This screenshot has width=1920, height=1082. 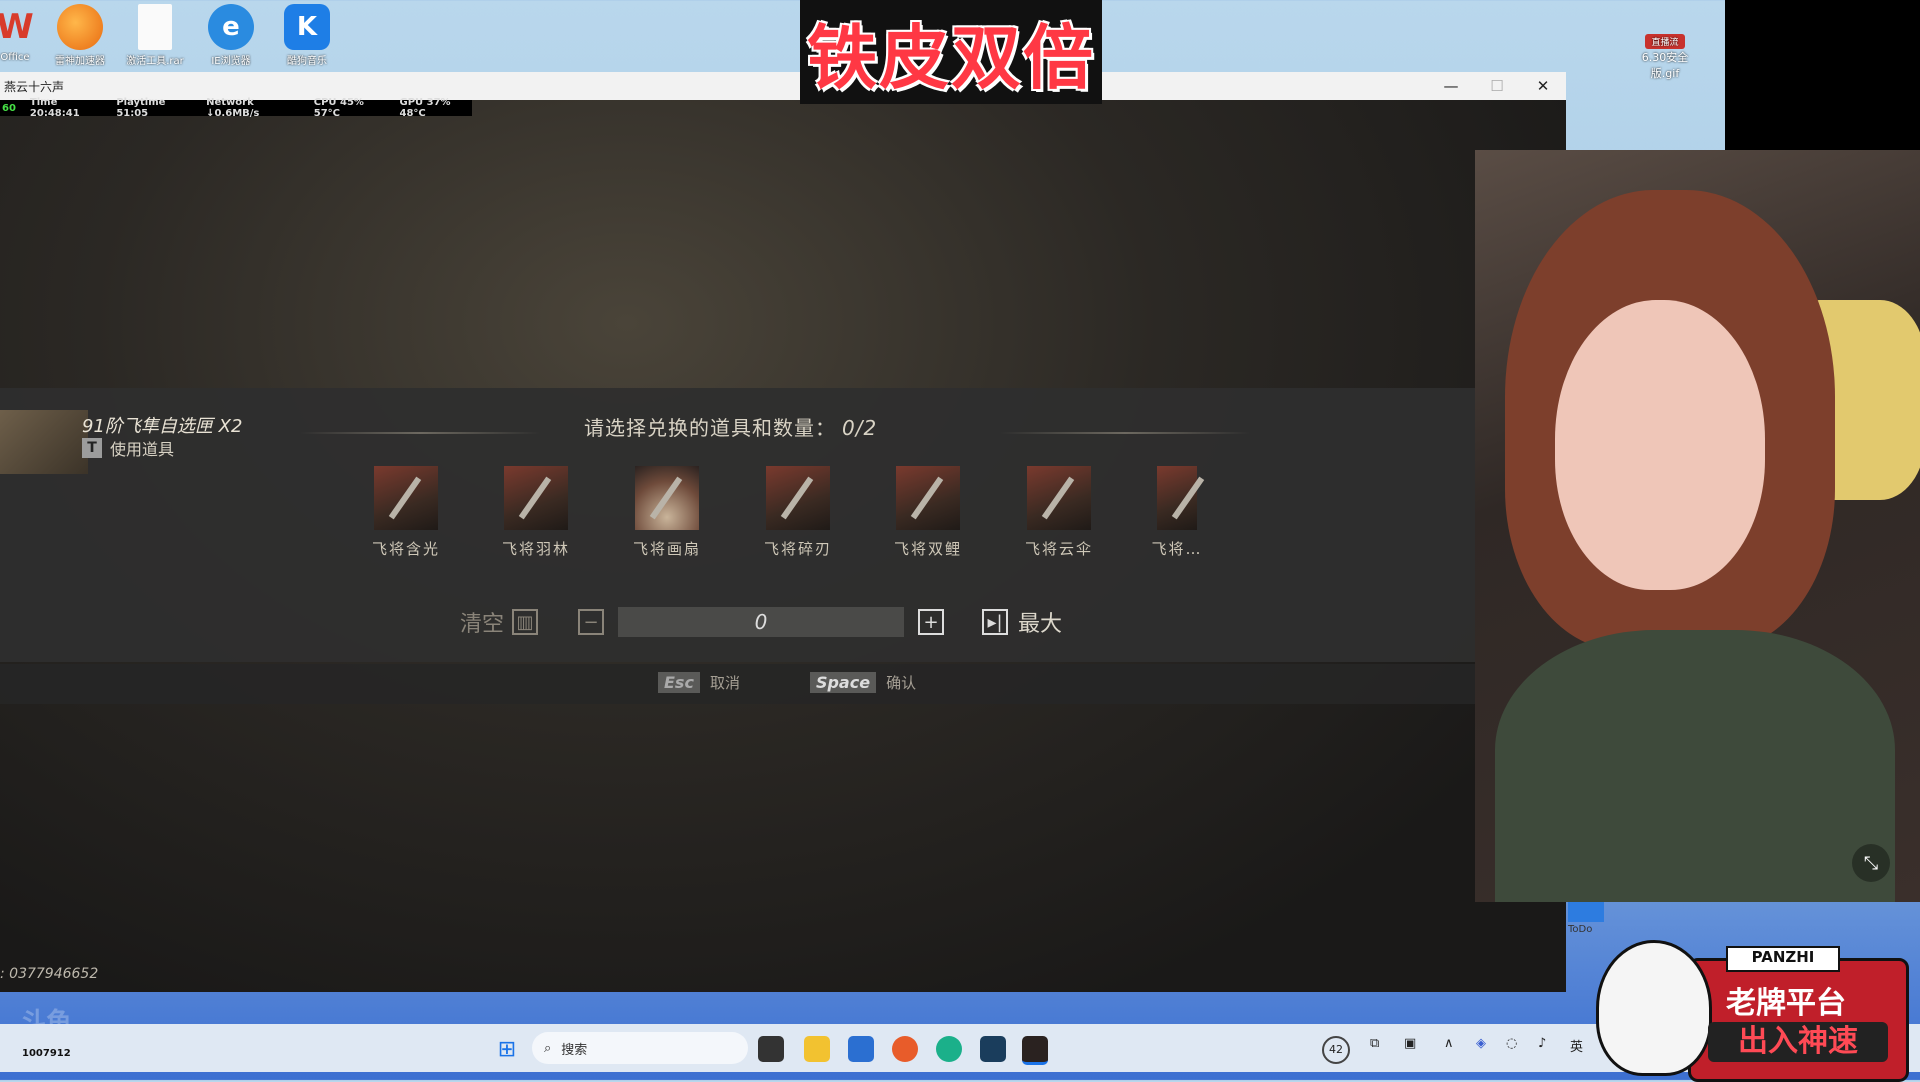 I want to click on network-stat: Network ↓0.6MB/s, so click(x=233, y=108).